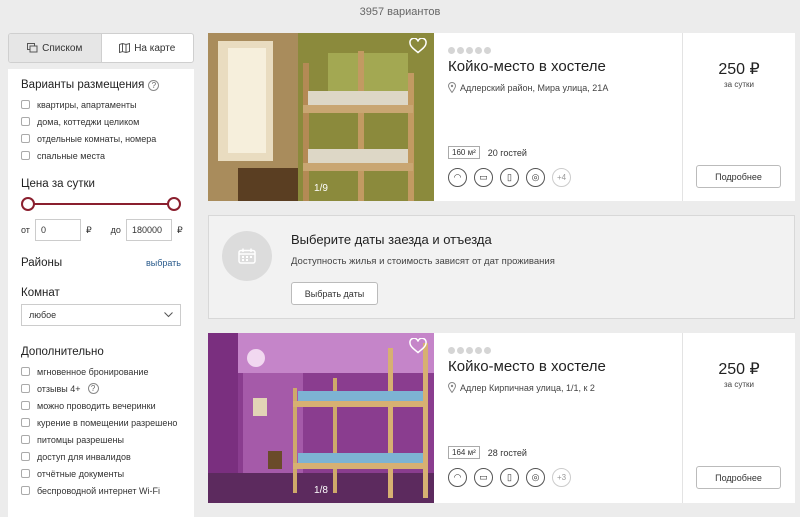 This screenshot has height=517, width=800. What do you see at coordinates (55, 48) in the screenshot?
I see `list-view-button: Списком` at bounding box center [55, 48].